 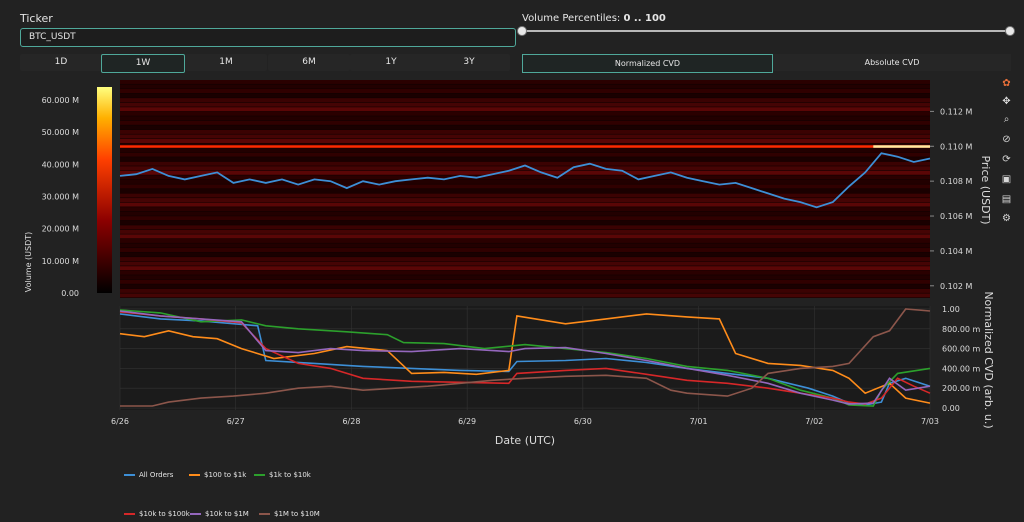 What do you see at coordinates (961, 388) in the screenshot?
I see `cvd-tick-label: 200.00 m` at bounding box center [961, 388].